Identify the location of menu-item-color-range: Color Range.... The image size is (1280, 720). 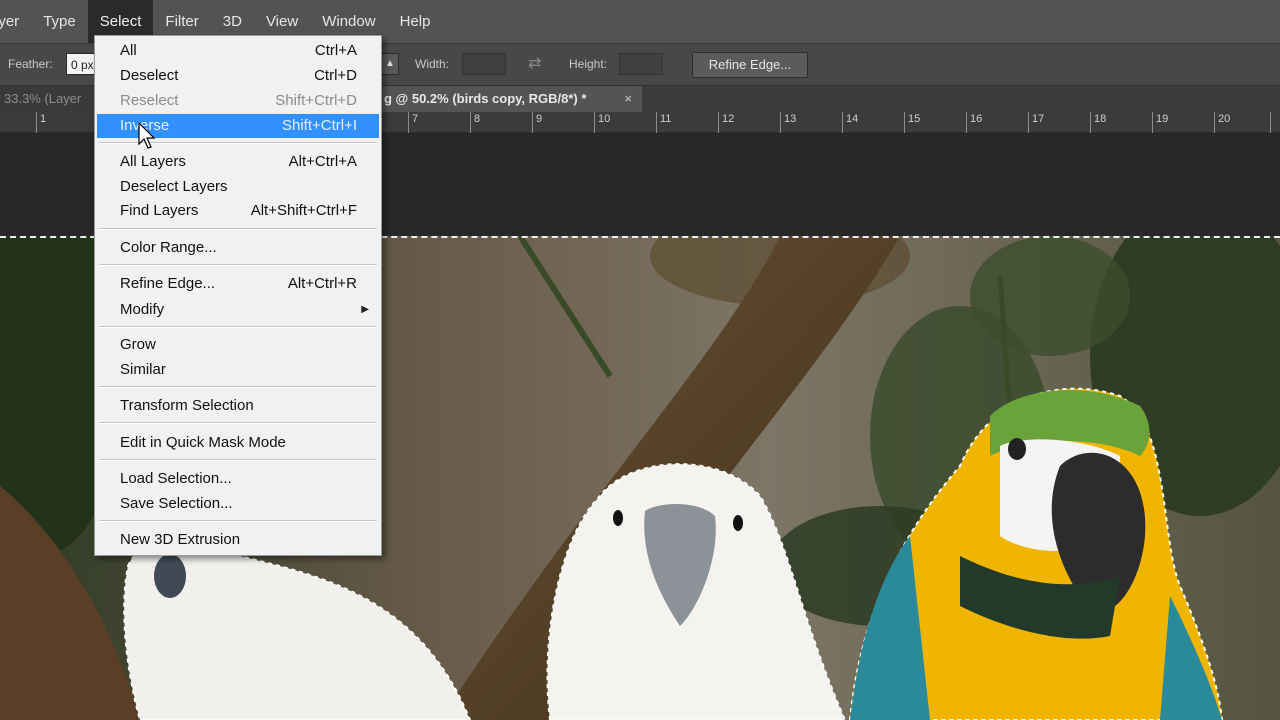
(238, 248).